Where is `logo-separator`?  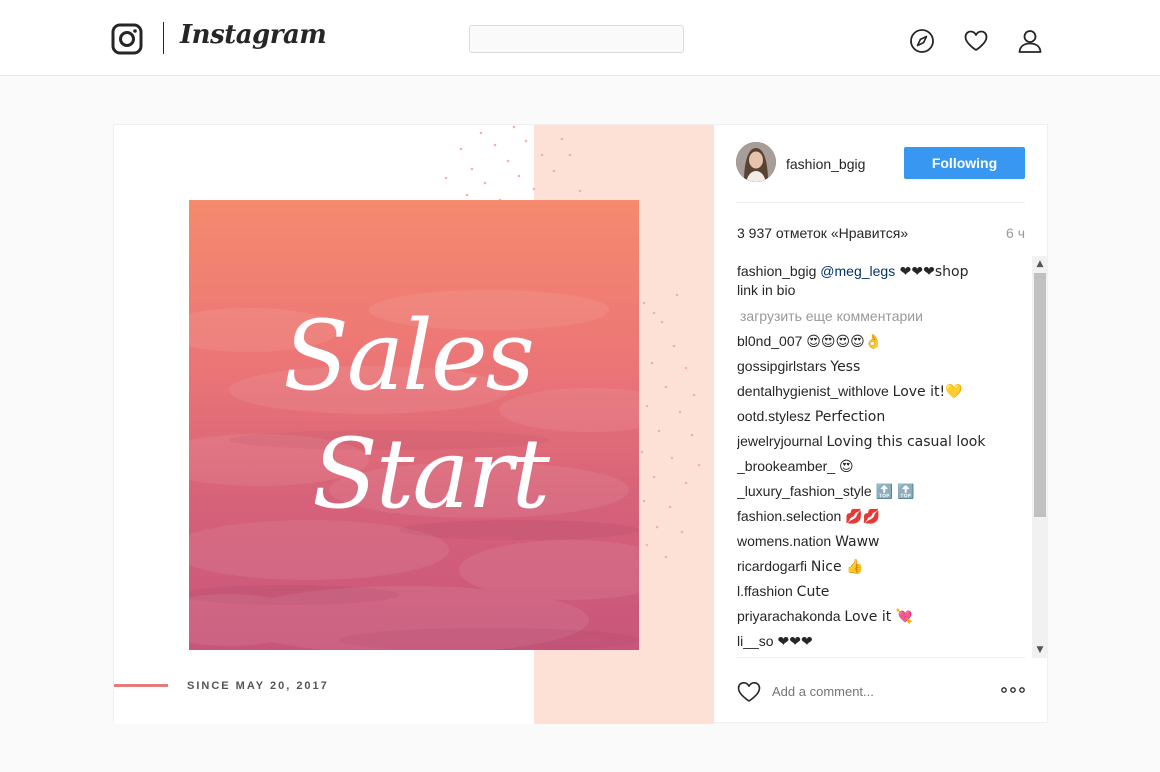
logo-separator is located at coordinates (163, 38).